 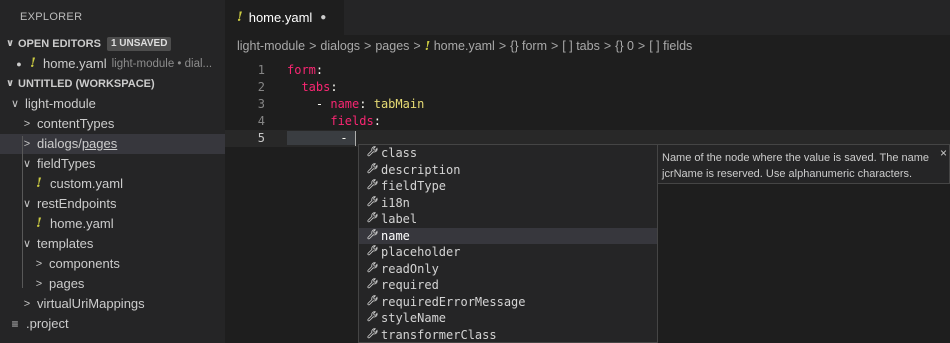 What do you see at coordinates (943, 153) in the screenshot?
I see `close-icon: ×` at bounding box center [943, 153].